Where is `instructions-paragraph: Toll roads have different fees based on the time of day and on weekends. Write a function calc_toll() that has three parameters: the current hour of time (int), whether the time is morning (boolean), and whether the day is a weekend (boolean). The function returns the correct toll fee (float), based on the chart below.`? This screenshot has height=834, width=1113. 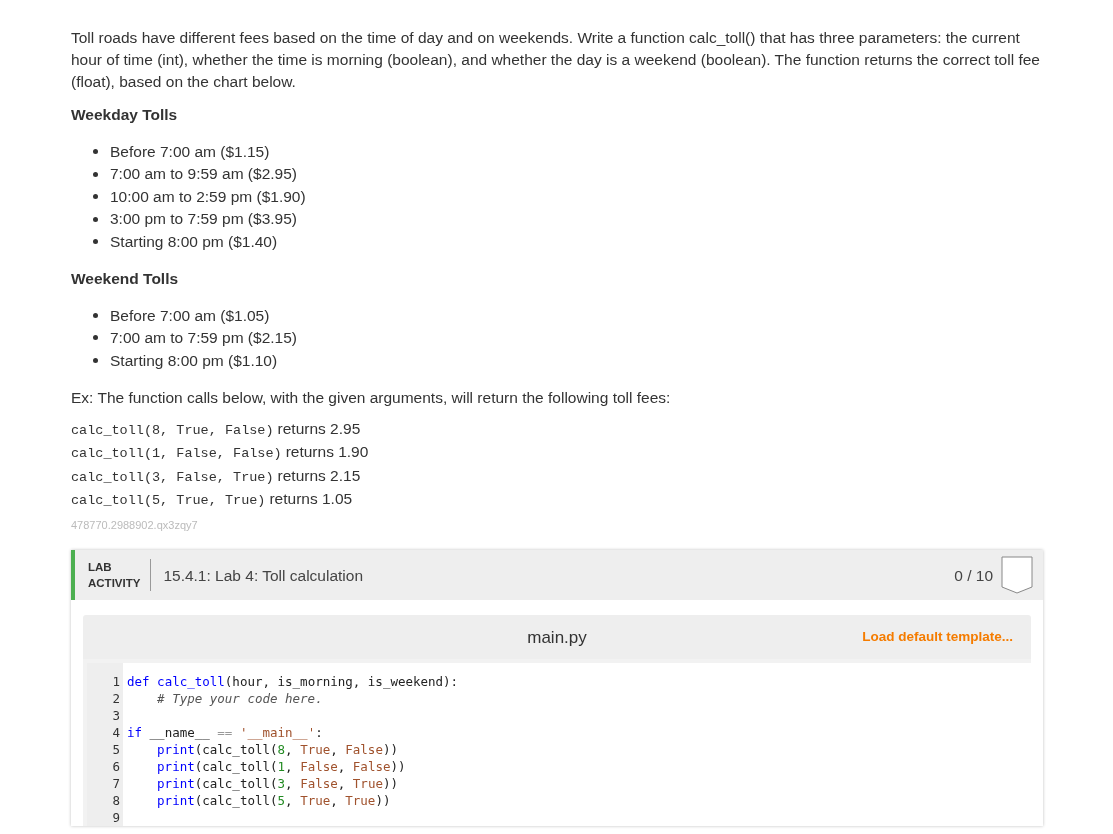 instructions-paragraph: Toll roads have different fees based on the time of day and on weekends. Write a function calc_toll() that has three parameters: the current hour of time (int), whether the time is morning (boolean), and whether the day is a weekend (boolean). The function returns the correct toll fee (float), based on the chart below. is located at coordinates (556, 60).